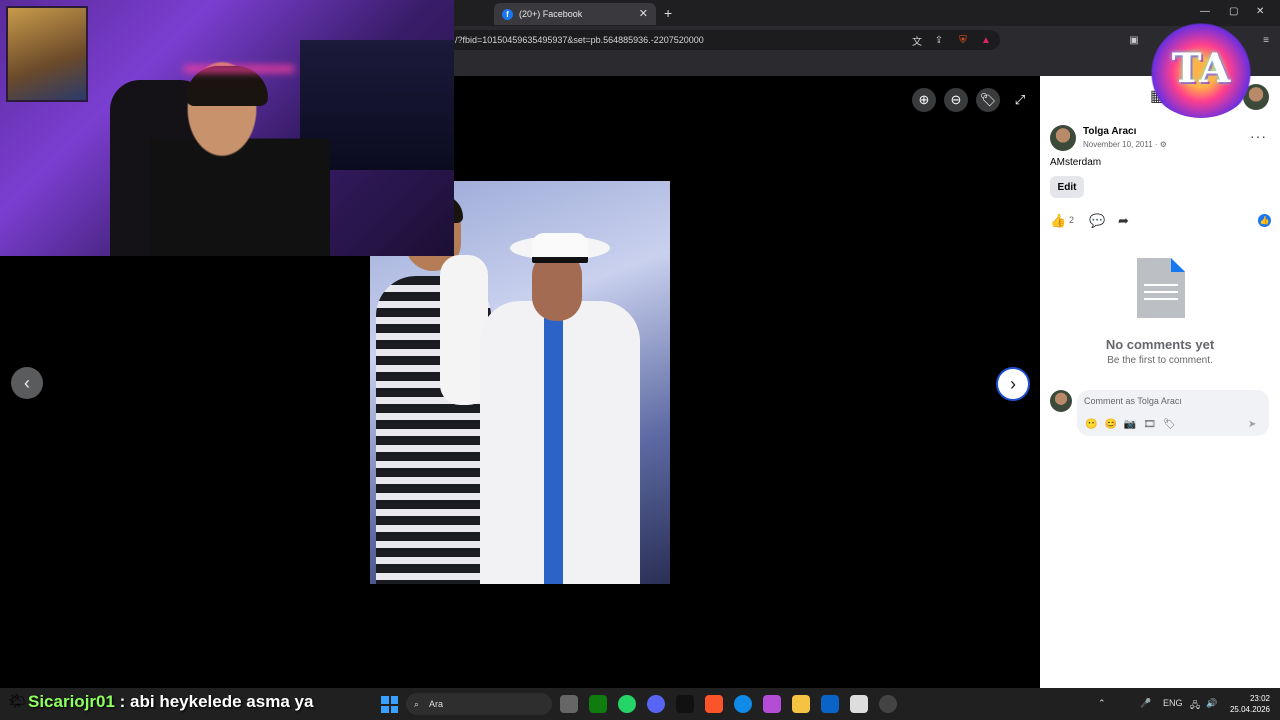  I want to click on search-icon: ⌕, so click(417, 703).